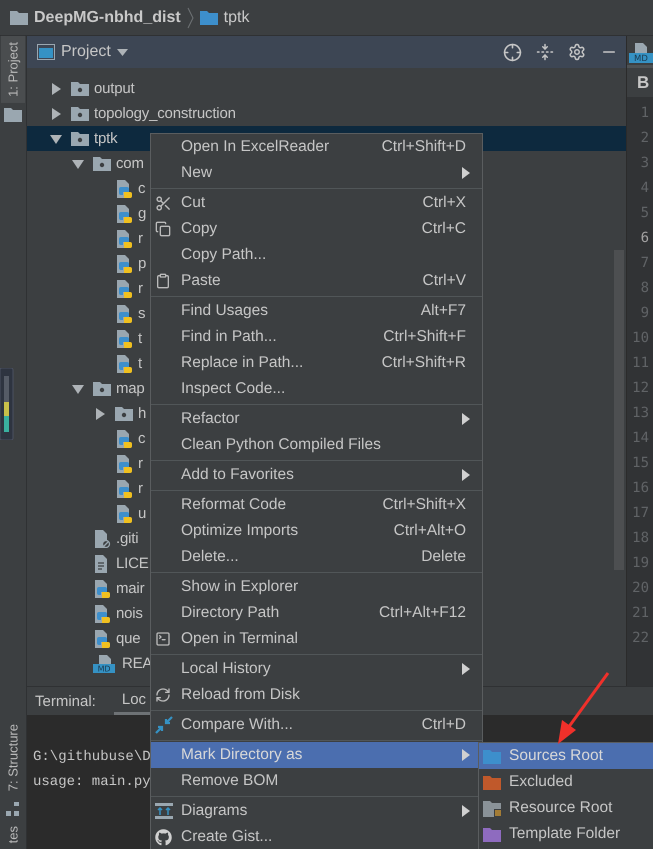  Describe the element at coordinates (92, 757) in the screenshot. I see `terminal-line: G:\githubuse\D` at that location.